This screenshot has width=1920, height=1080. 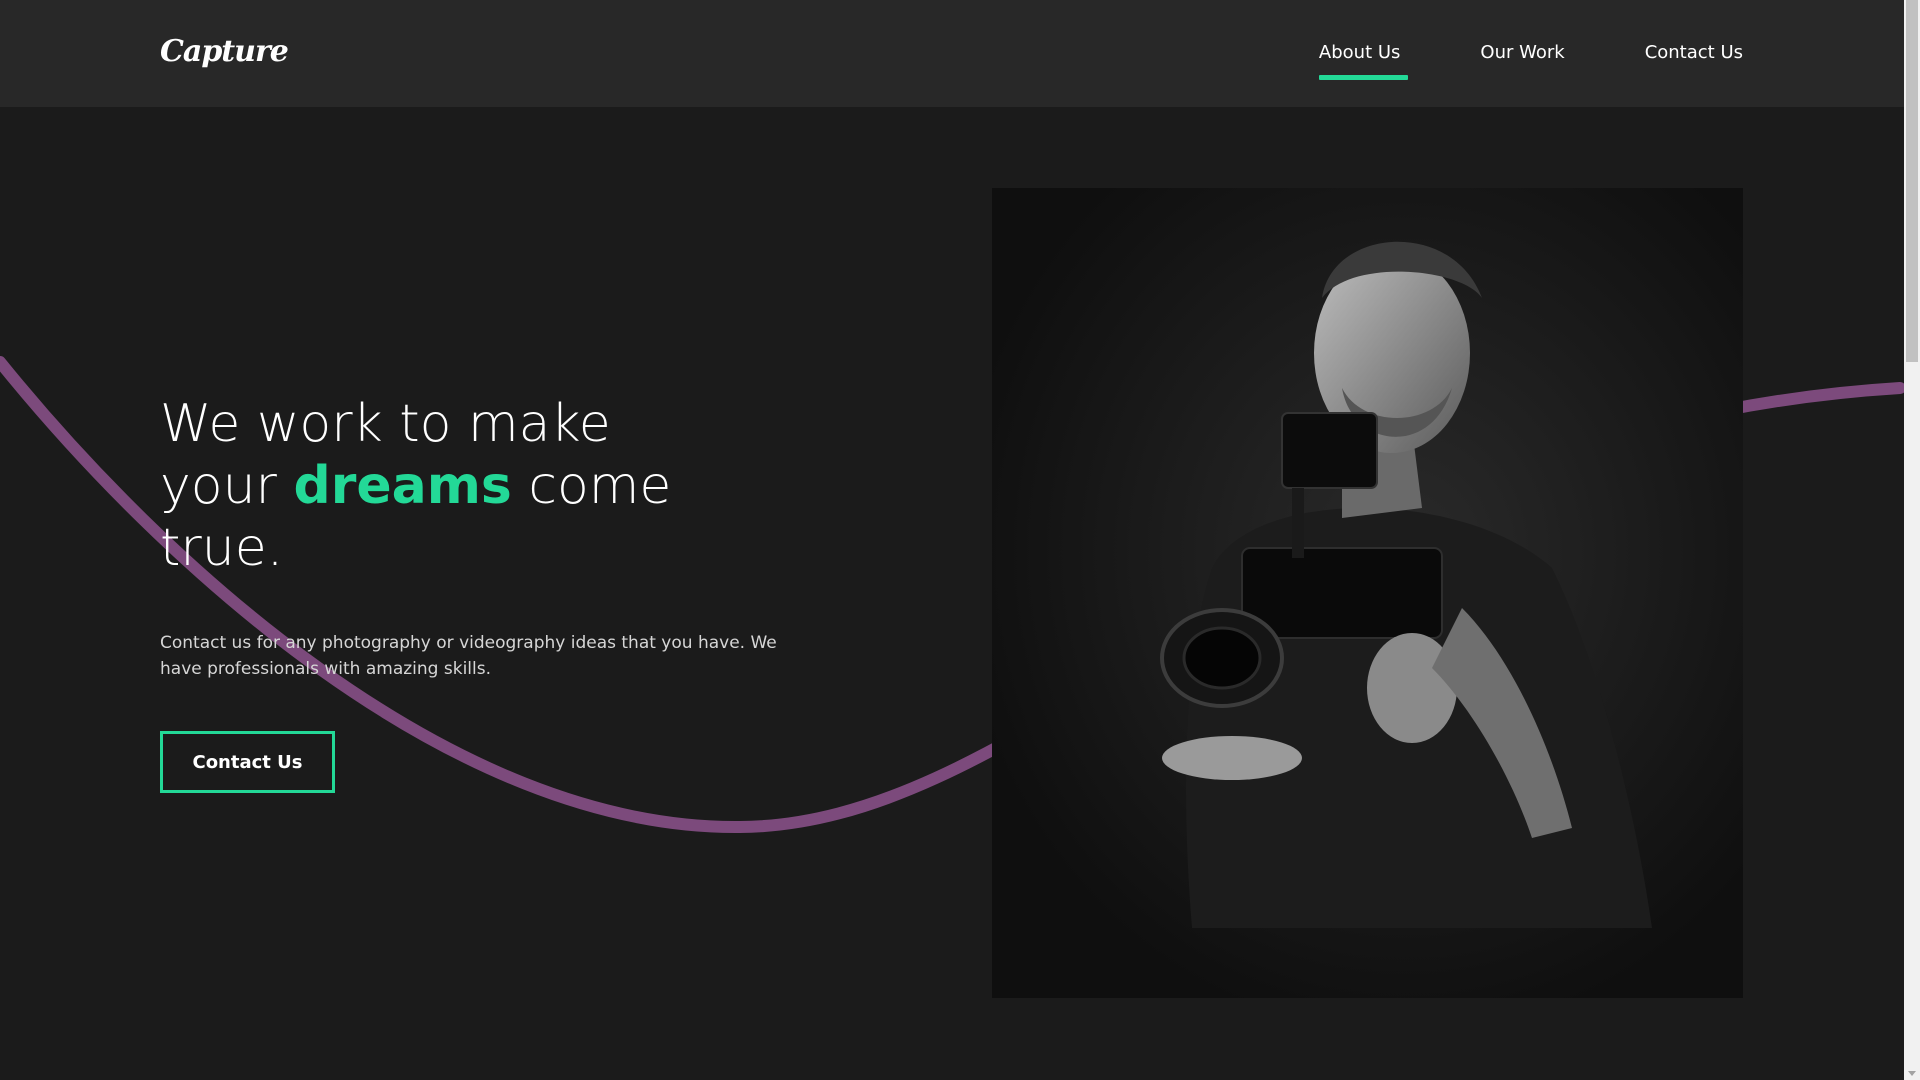 I want to click on main-nav: About Us Our Work Contact Us, so click(x=1530, y=61).